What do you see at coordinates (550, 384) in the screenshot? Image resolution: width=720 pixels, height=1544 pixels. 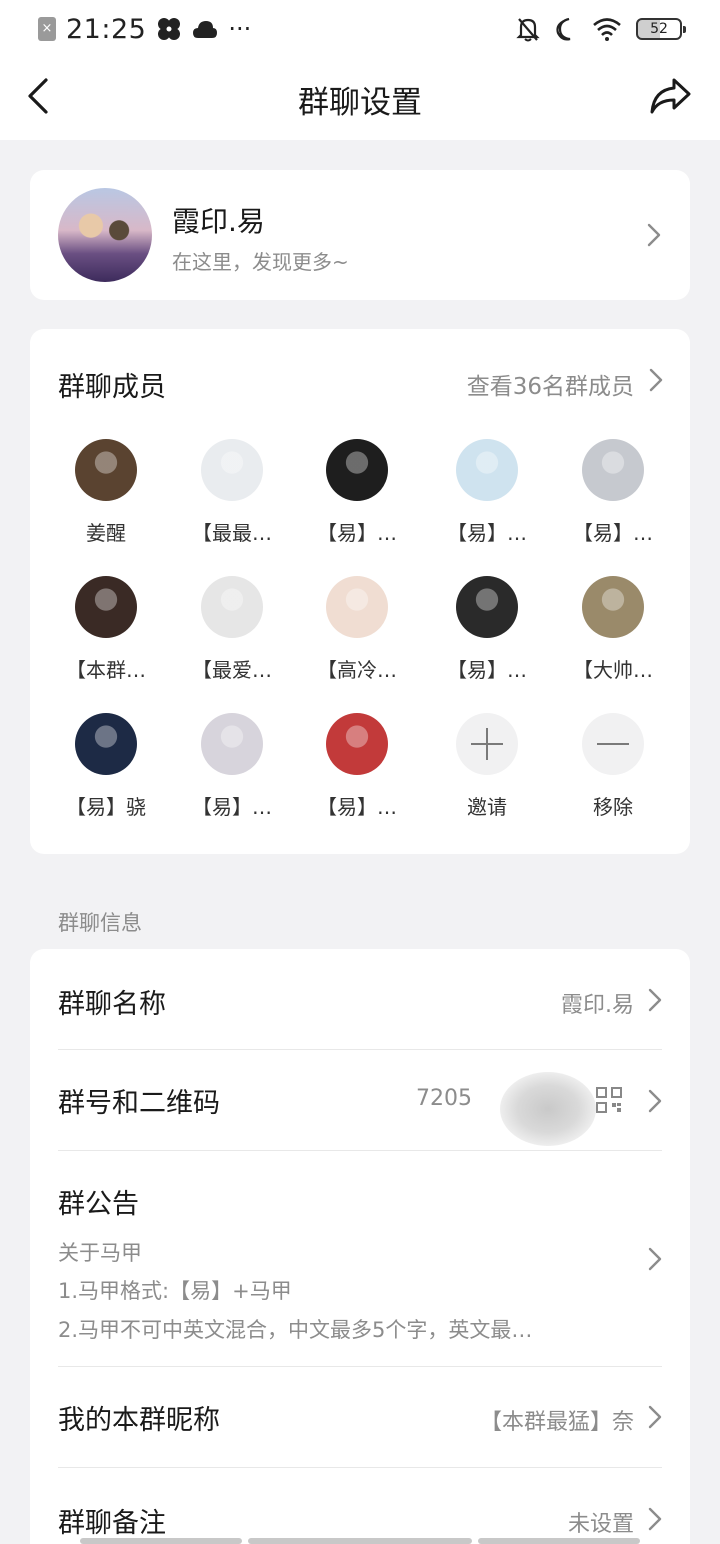 I see `view-all-members-link: 查看36名群成员` at bounding box center [550, 384].